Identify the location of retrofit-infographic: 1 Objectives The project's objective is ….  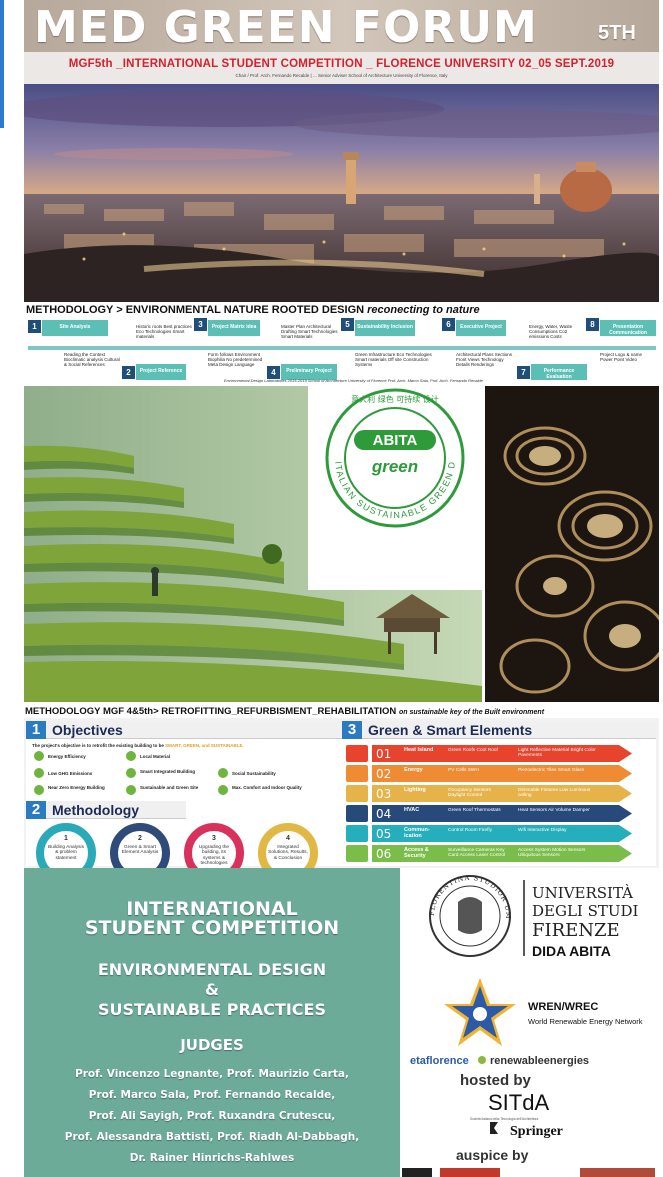
(341, 800).